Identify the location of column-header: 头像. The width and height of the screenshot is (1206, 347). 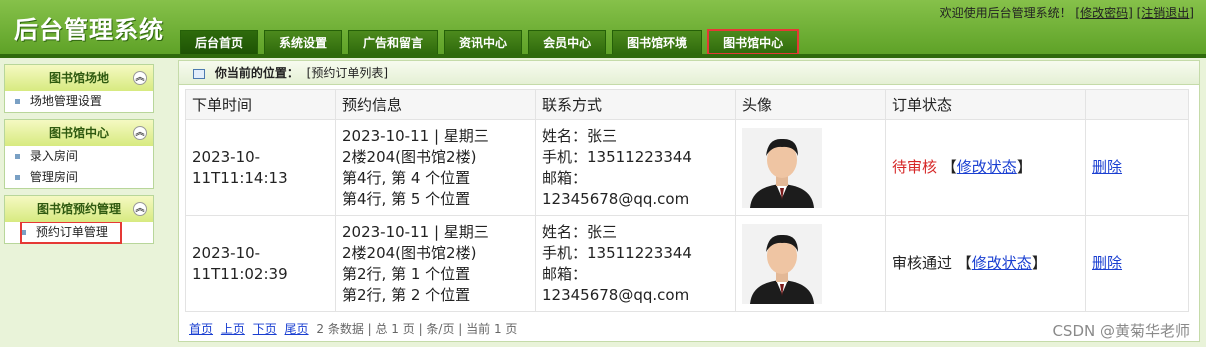
(810, 104).